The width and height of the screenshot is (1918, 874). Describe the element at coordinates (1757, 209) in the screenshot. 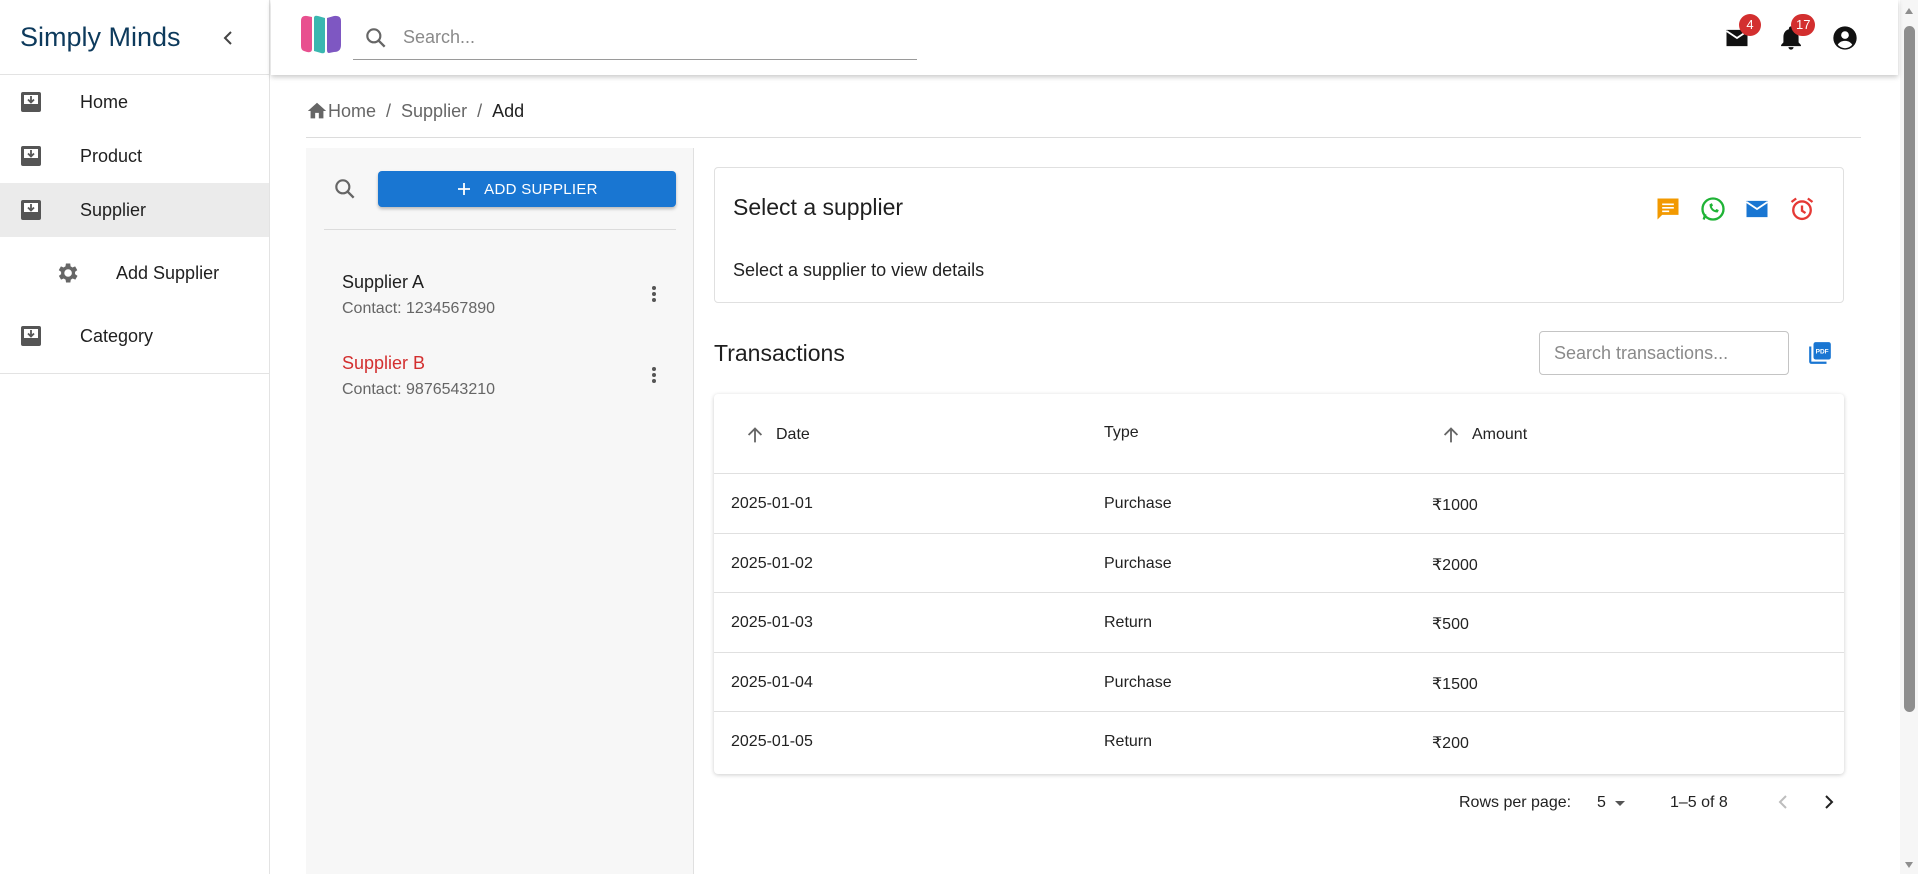

I see `email-icon` at that location.